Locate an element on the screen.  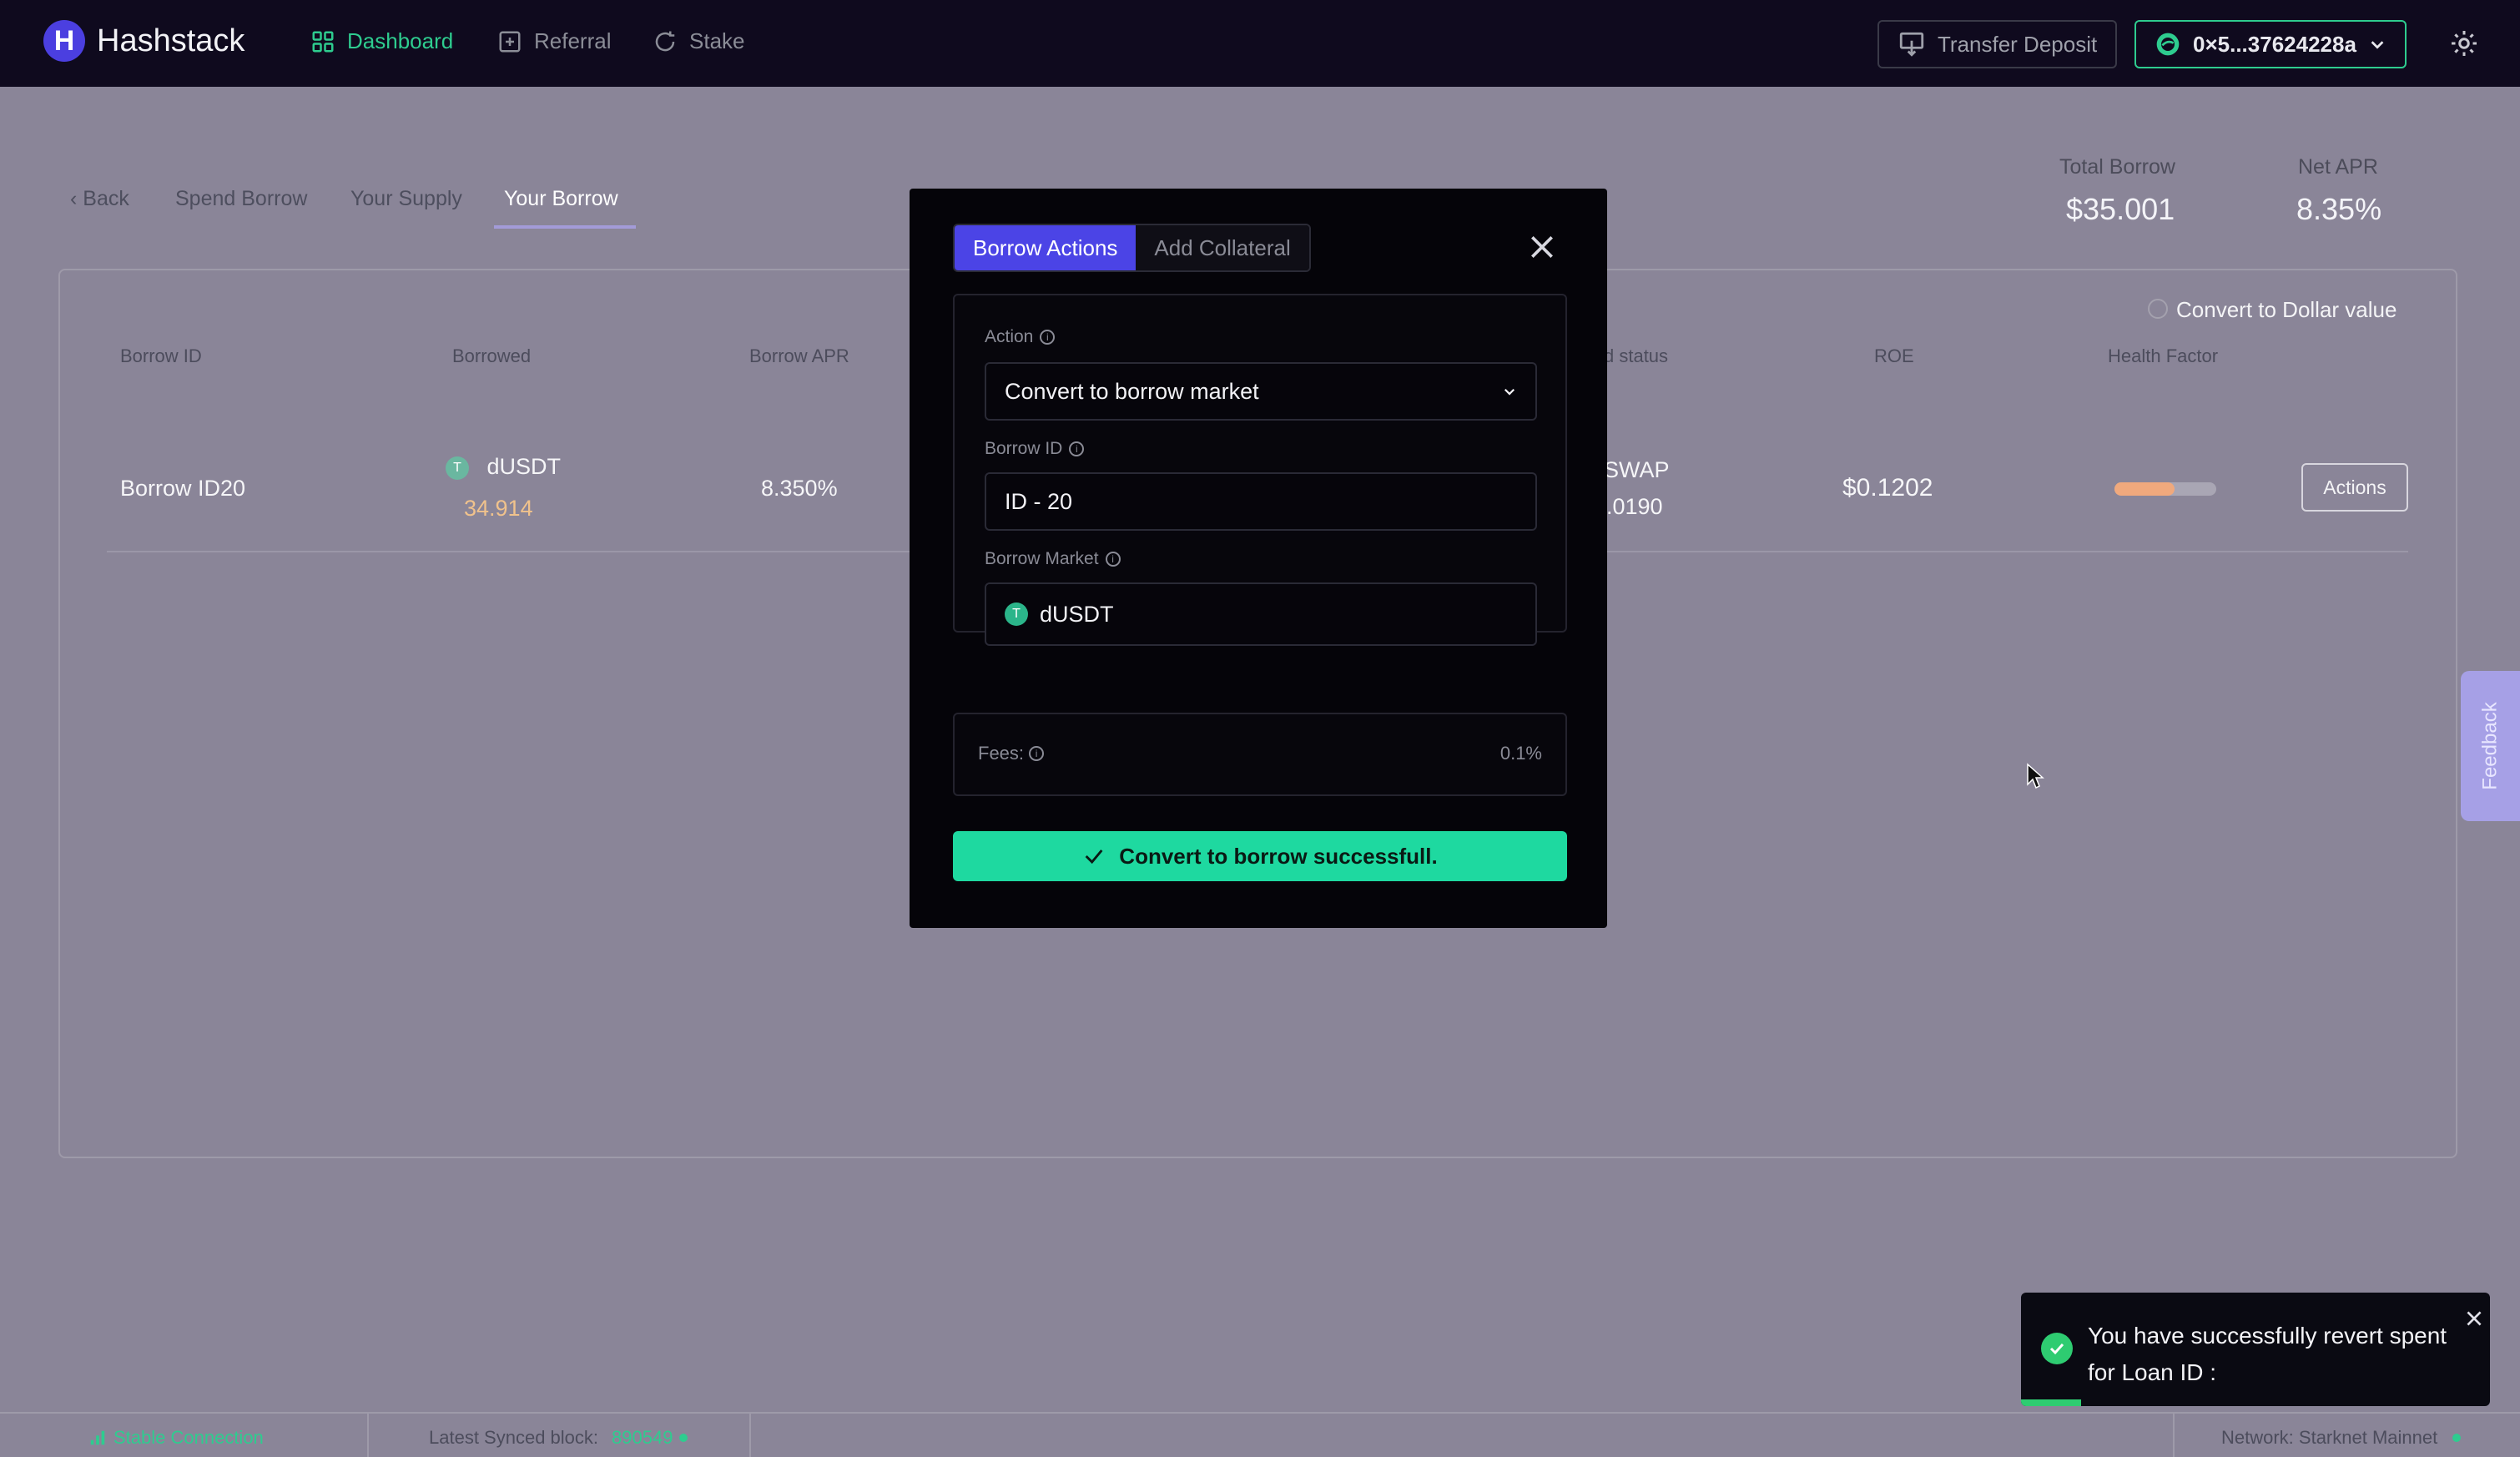
cell-roe: $0.1202 is located at coordinates (1887, 488).